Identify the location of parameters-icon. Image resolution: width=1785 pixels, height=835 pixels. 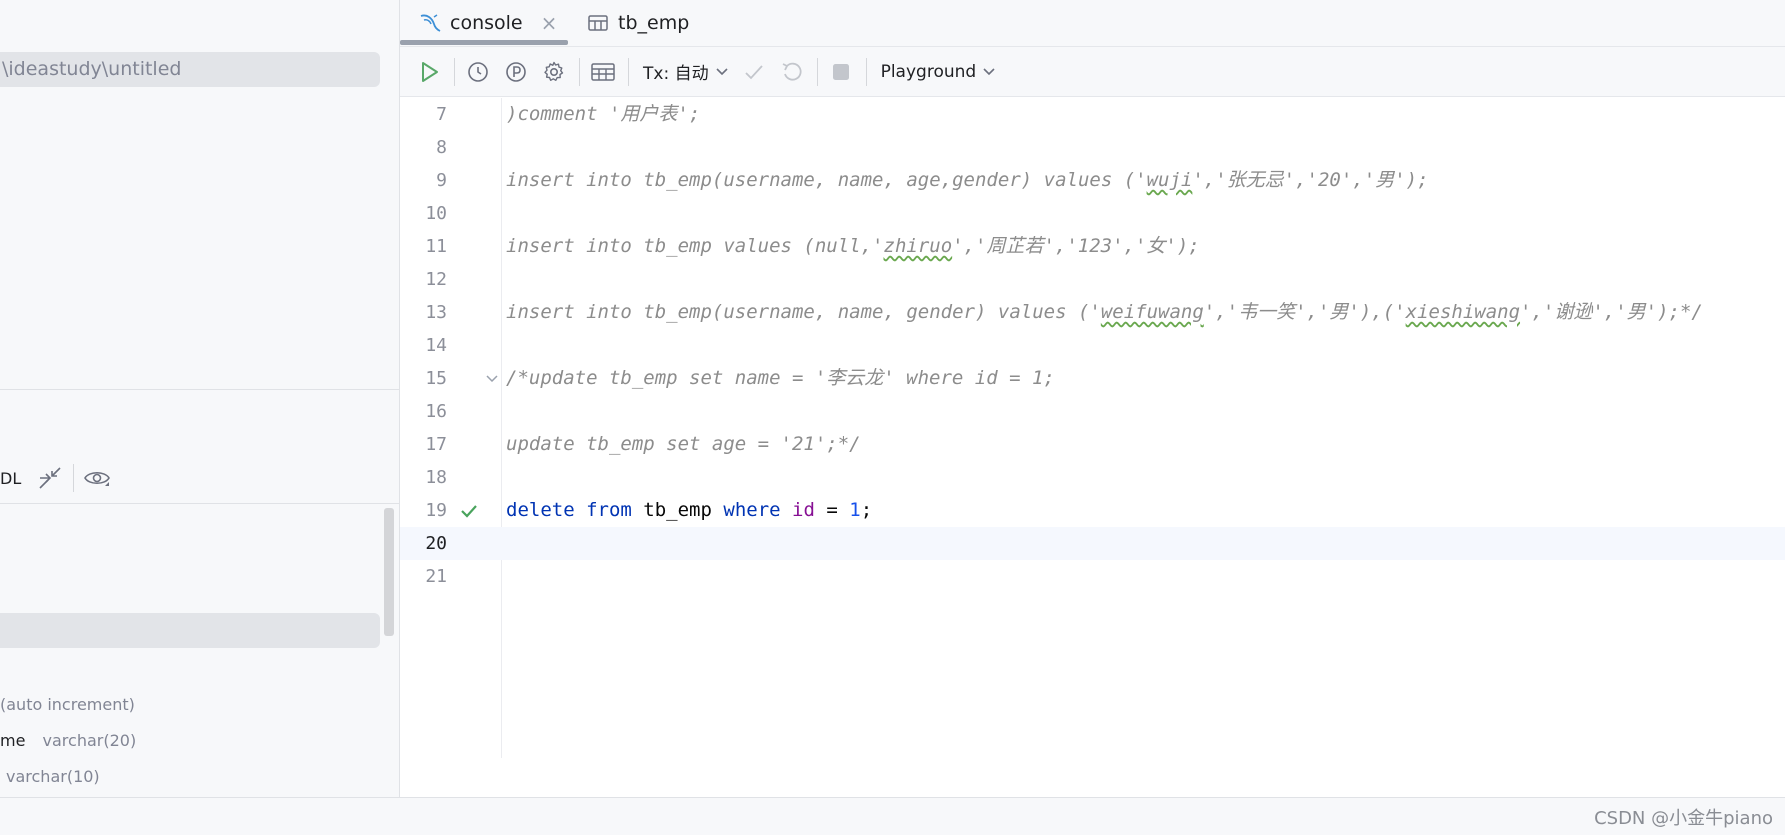
(516, 72).